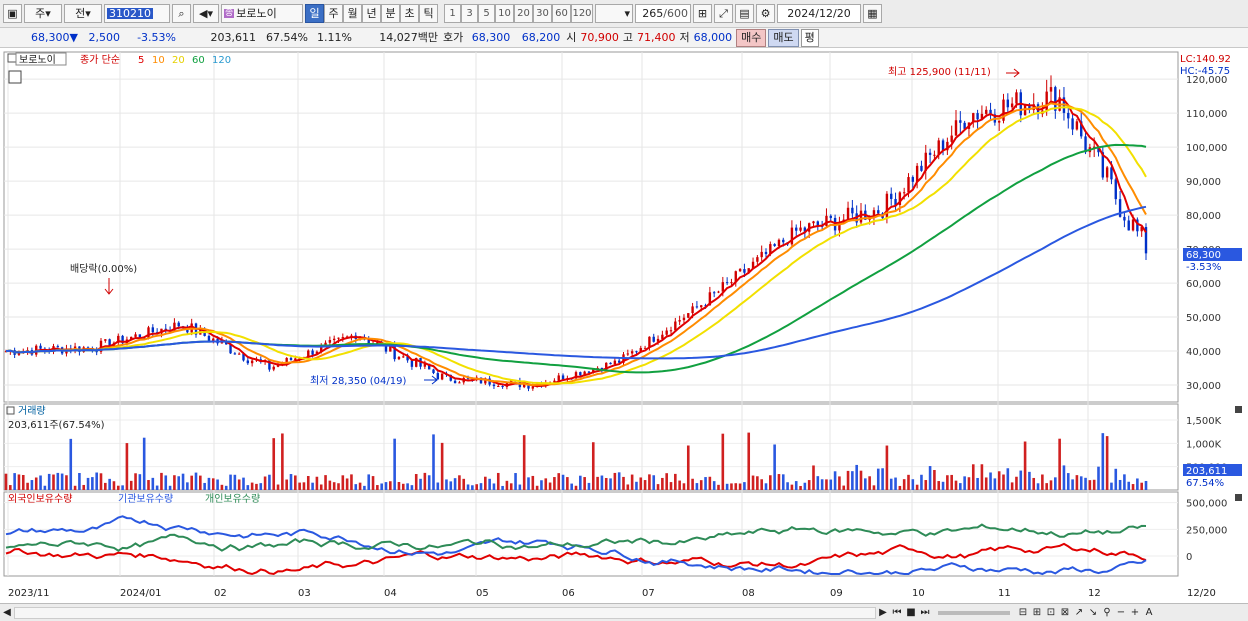  What do you see at coordinates (542, 13) in the screenshot?
I see `interval-30: 30` at bounding box center [542, 13].